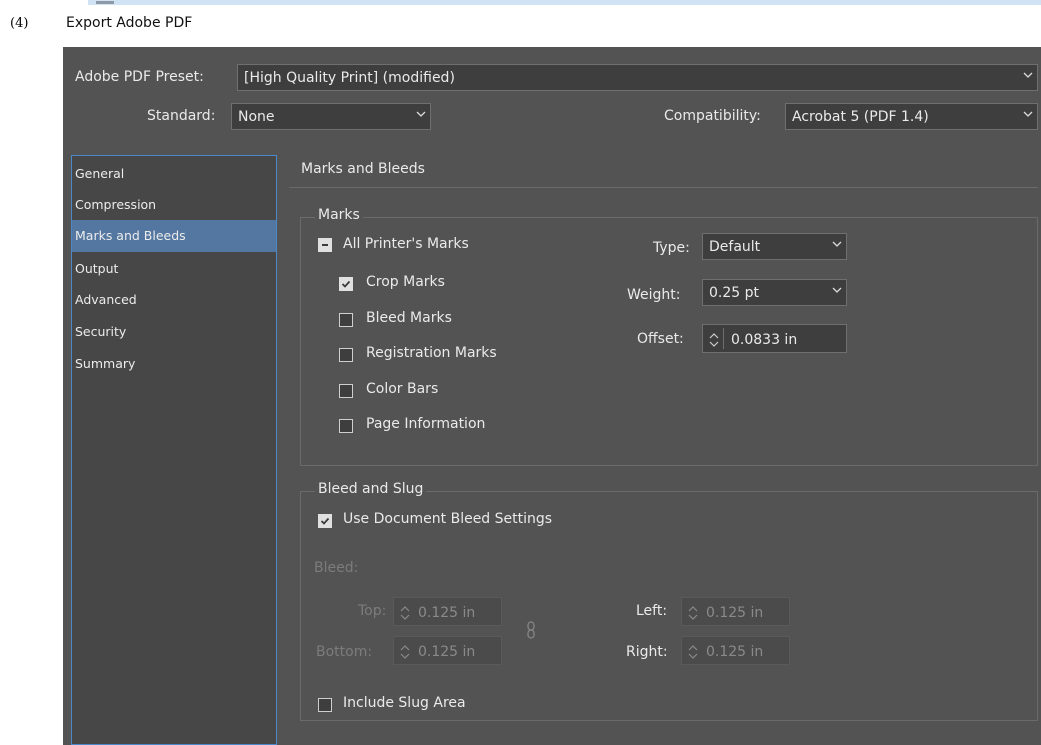  I want to click on page-information-checkbox, so click(346, 426).